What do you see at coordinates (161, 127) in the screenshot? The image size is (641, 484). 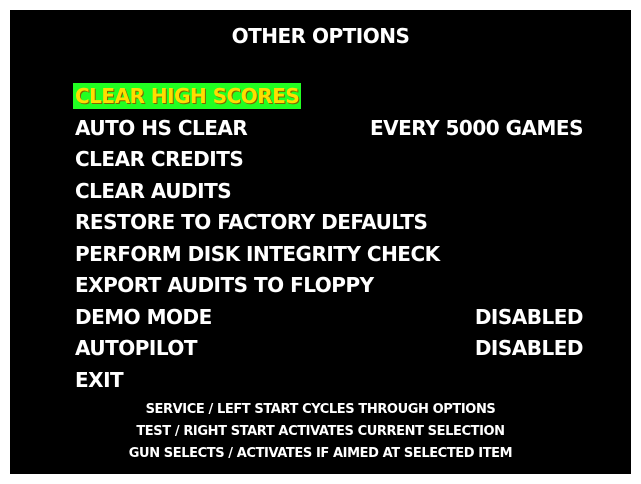 I see `menu-item-label: AUTO HS CLEAR` at bounding box center [161, 127].